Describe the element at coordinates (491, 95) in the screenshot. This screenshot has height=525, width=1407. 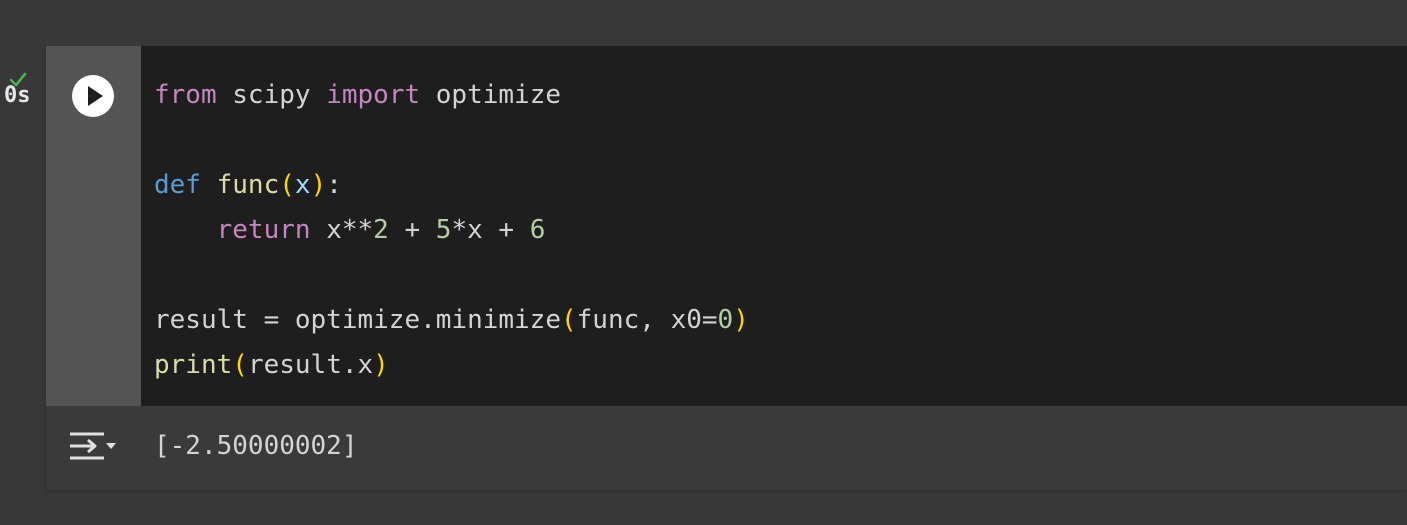
I see `code-token: optimize` at that location.